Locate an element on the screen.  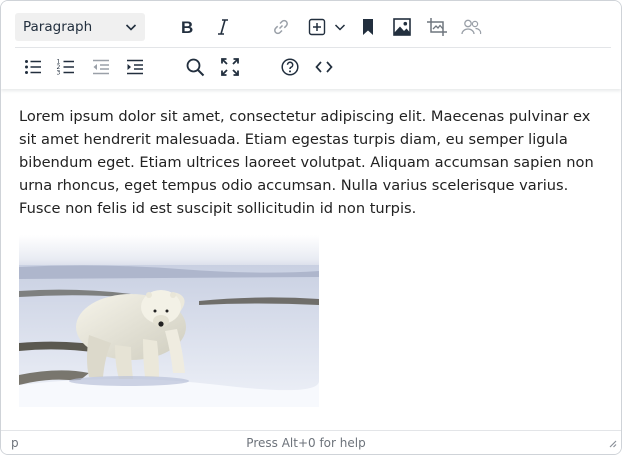
insert-dropdown-button is located at coordinates (340, 27).